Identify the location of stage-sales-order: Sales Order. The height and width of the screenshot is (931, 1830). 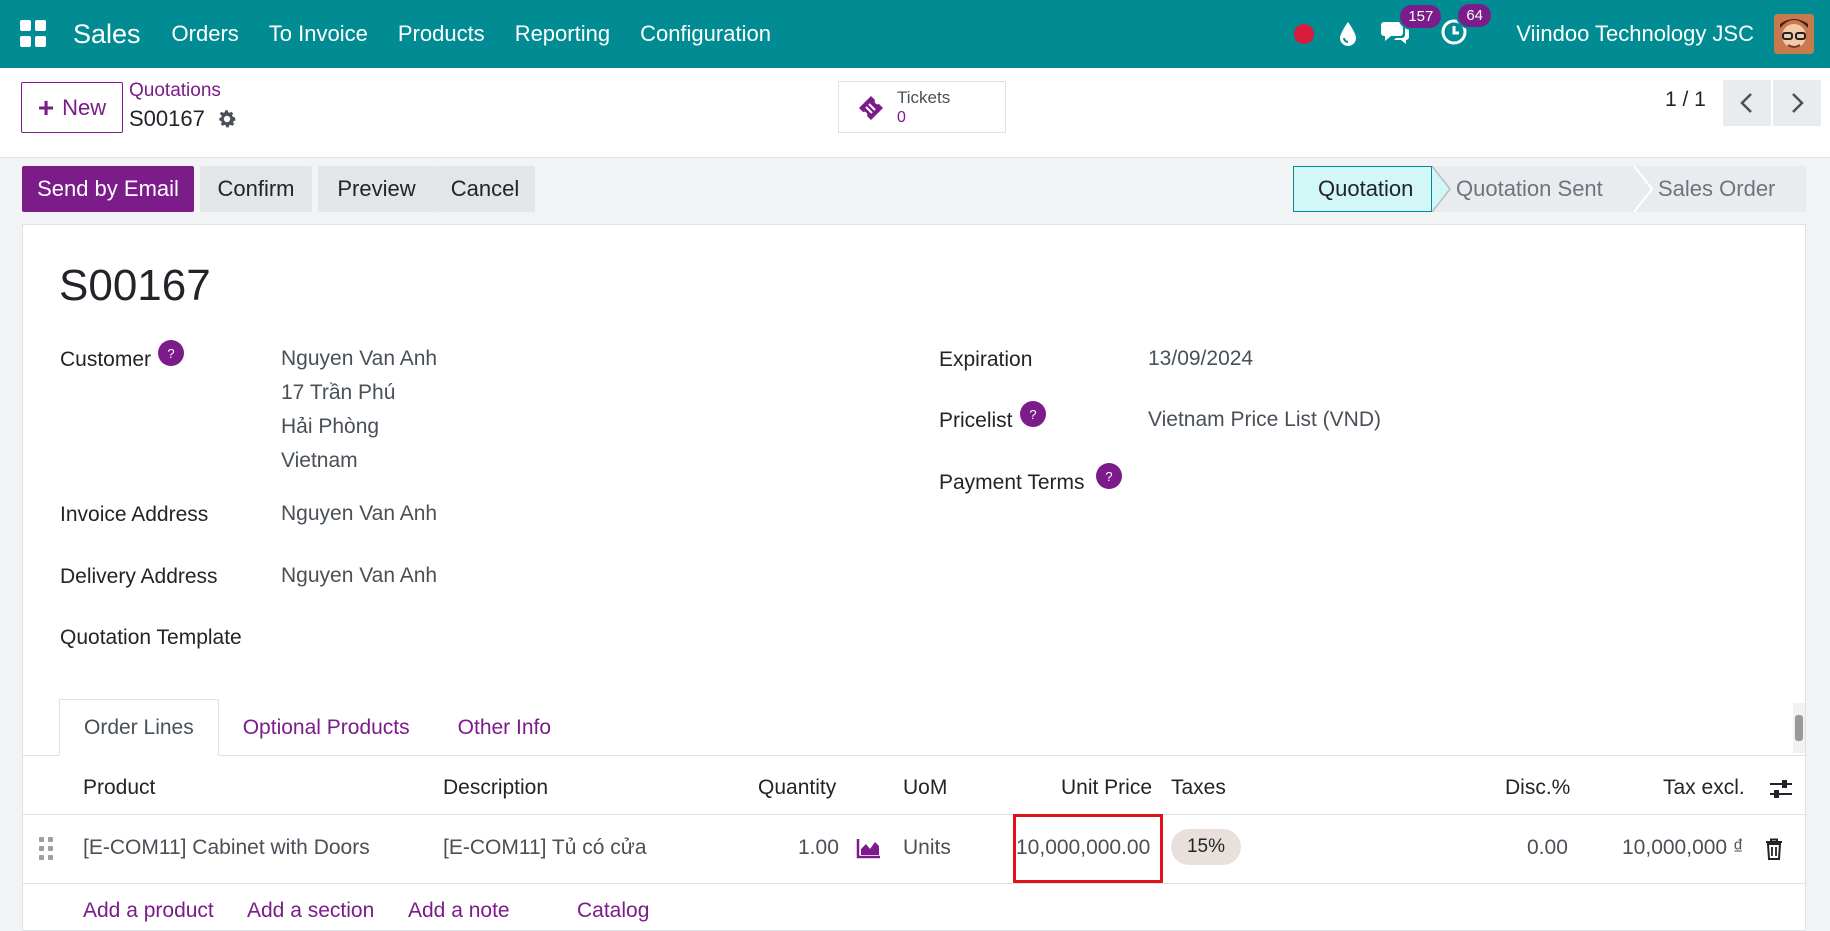
(1720, 189).